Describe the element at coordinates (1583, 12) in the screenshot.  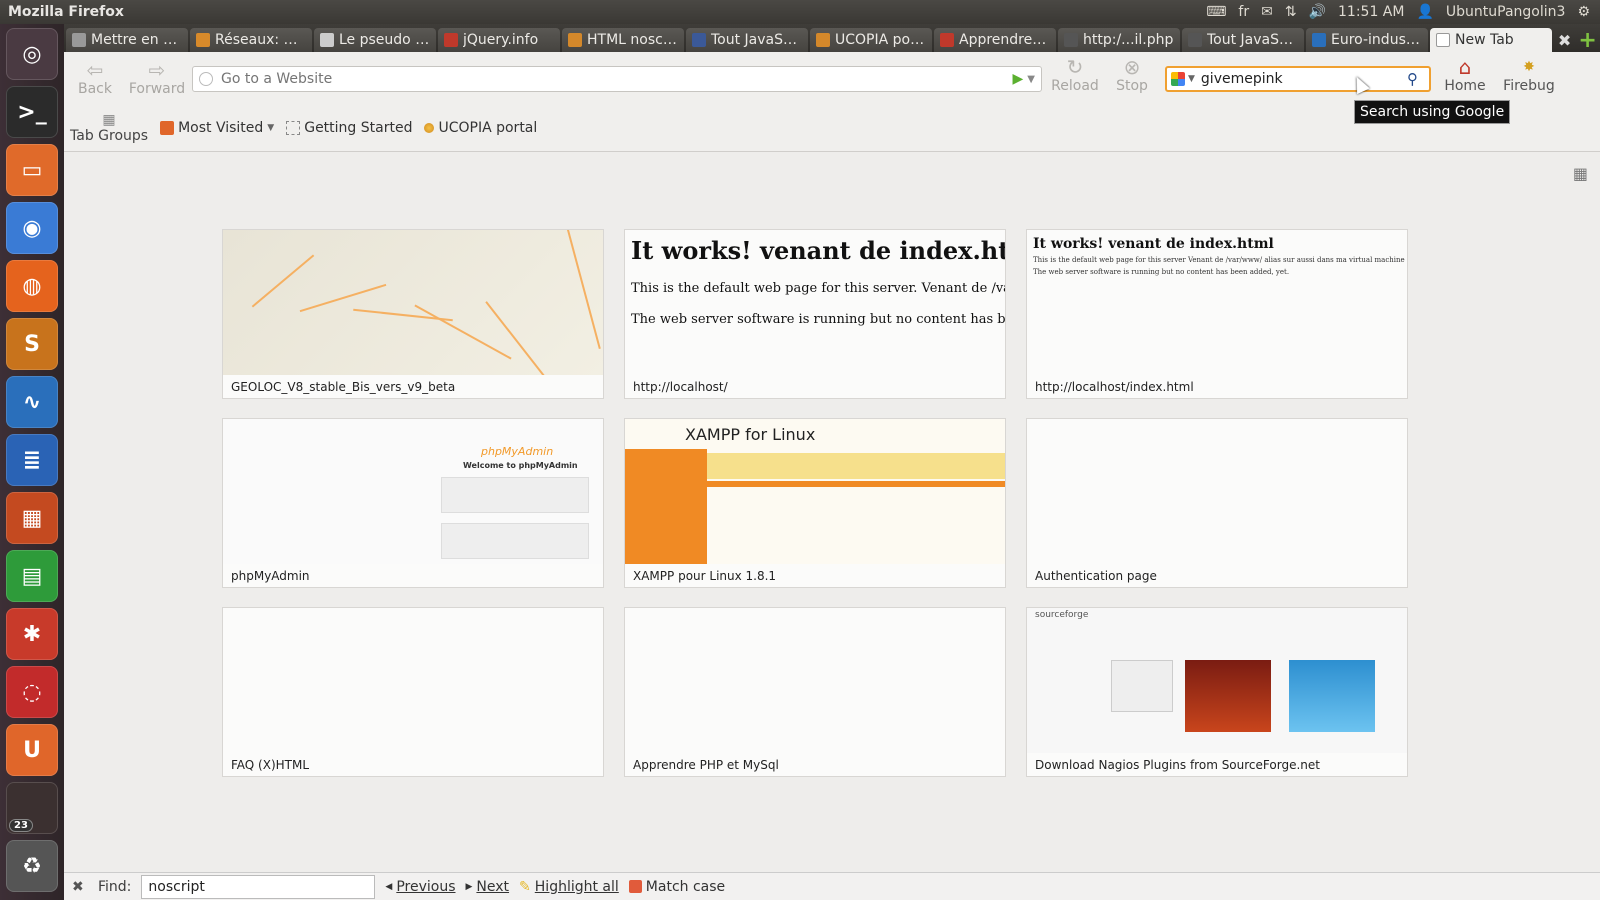
I see `gear-icon: ⚙` at that location.